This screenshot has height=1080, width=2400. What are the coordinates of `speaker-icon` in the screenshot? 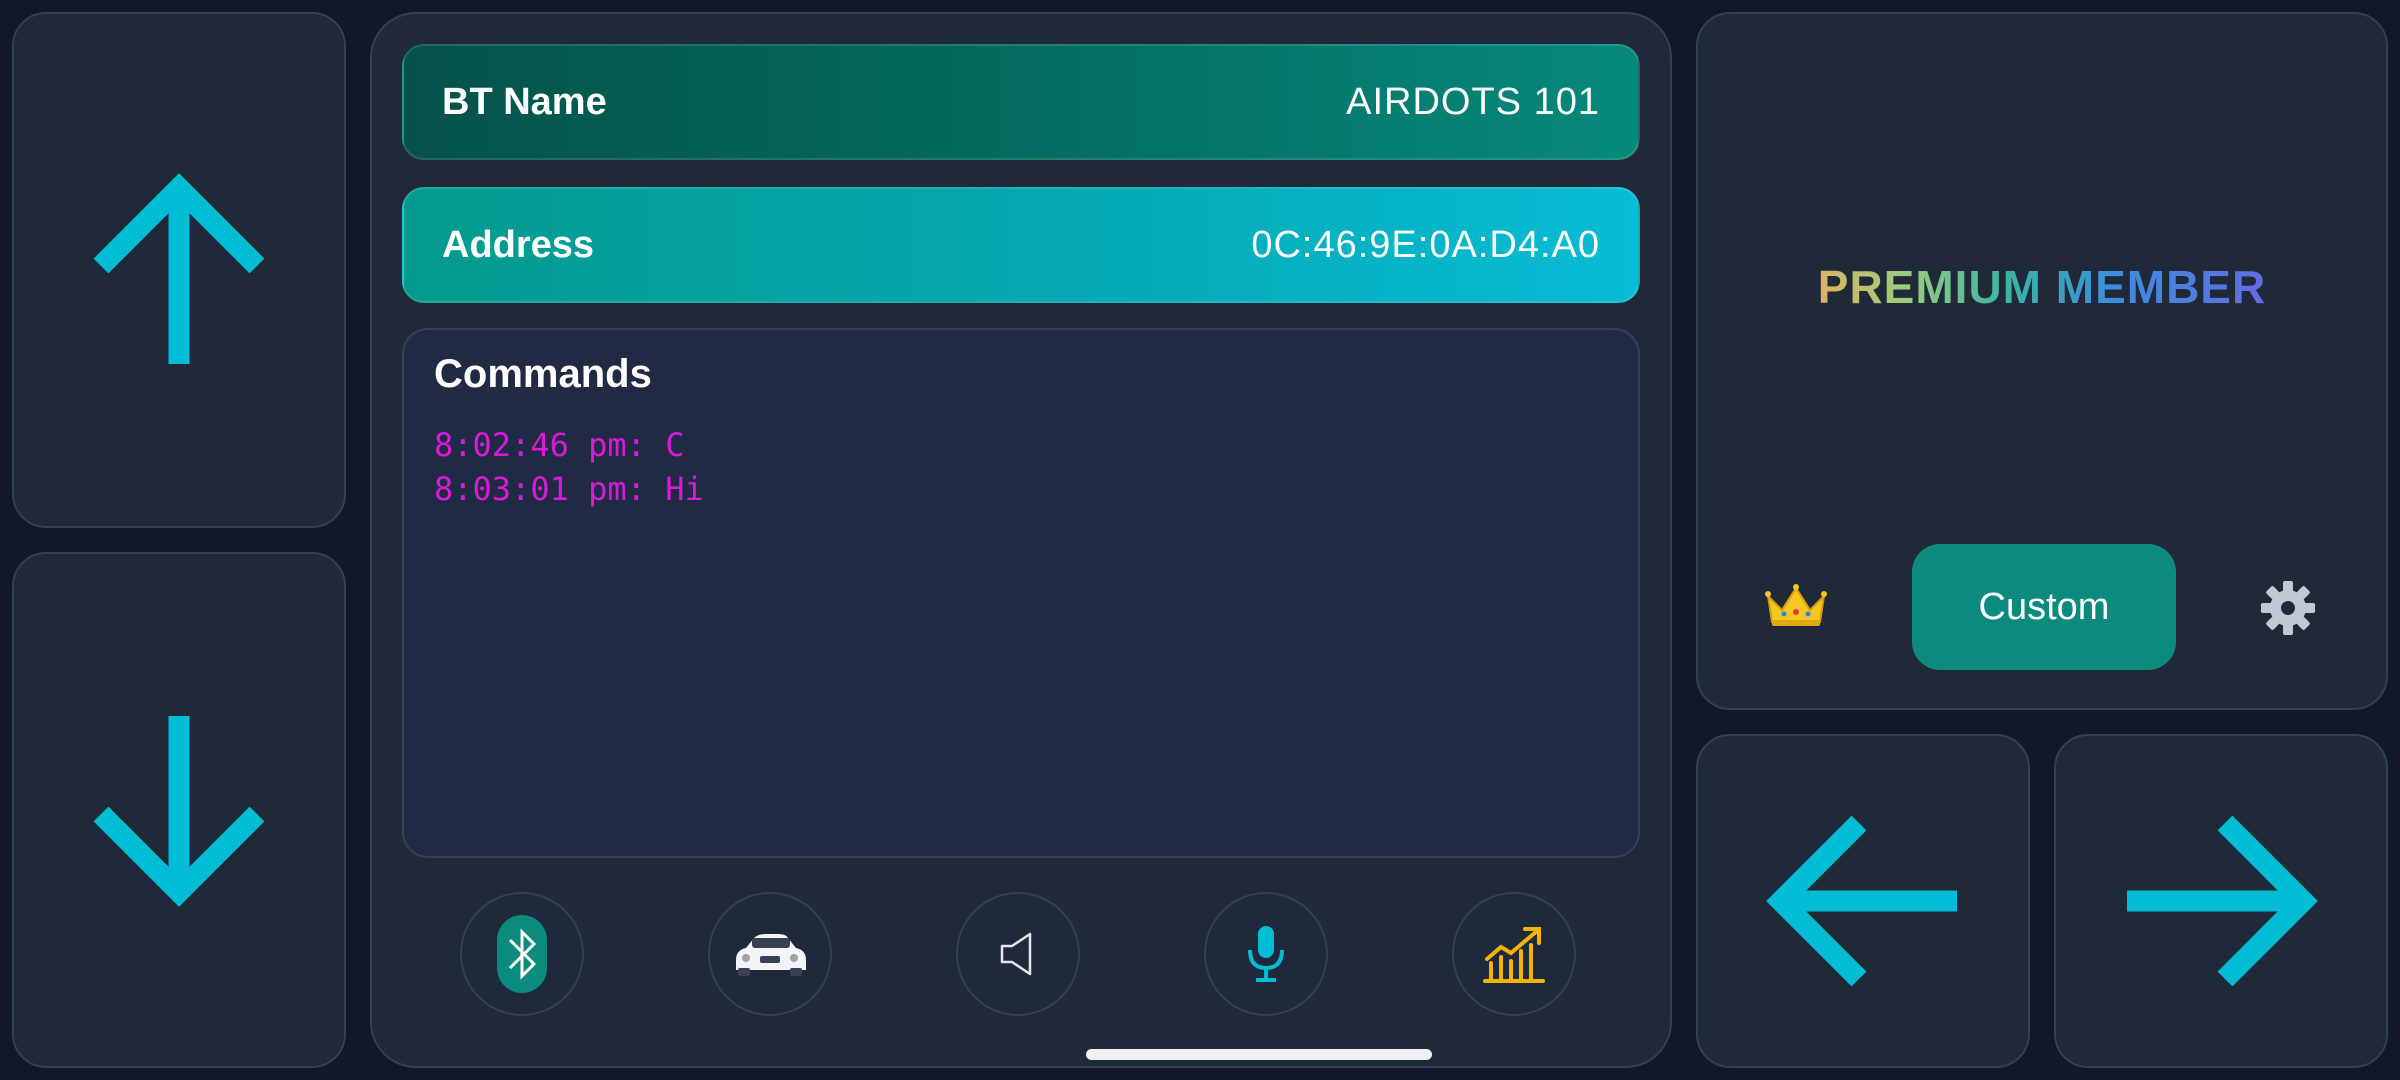 It's located at (1016, 954).